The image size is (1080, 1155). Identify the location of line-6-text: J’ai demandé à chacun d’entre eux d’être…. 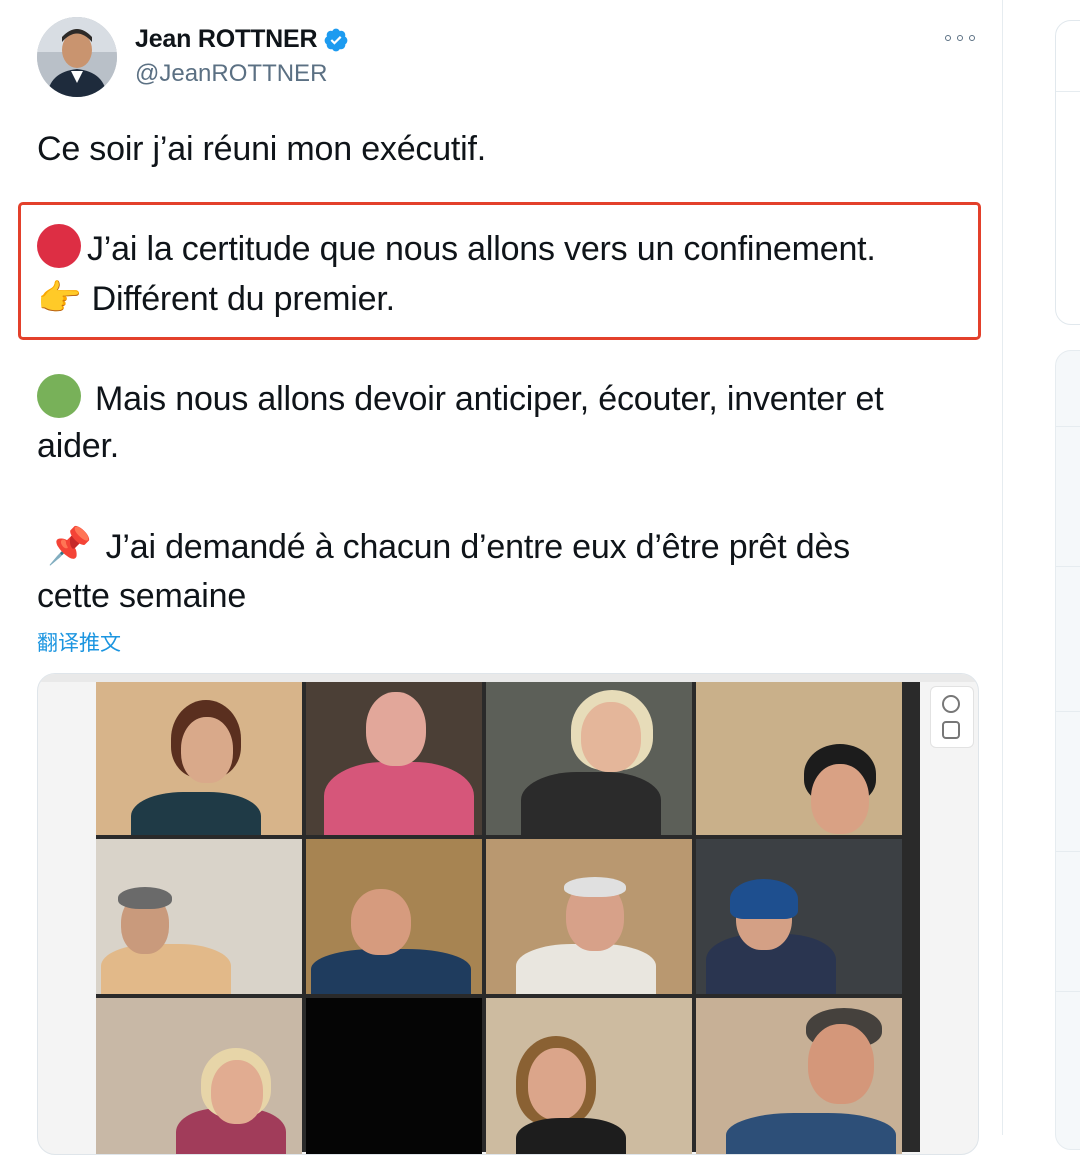
(478, 547).